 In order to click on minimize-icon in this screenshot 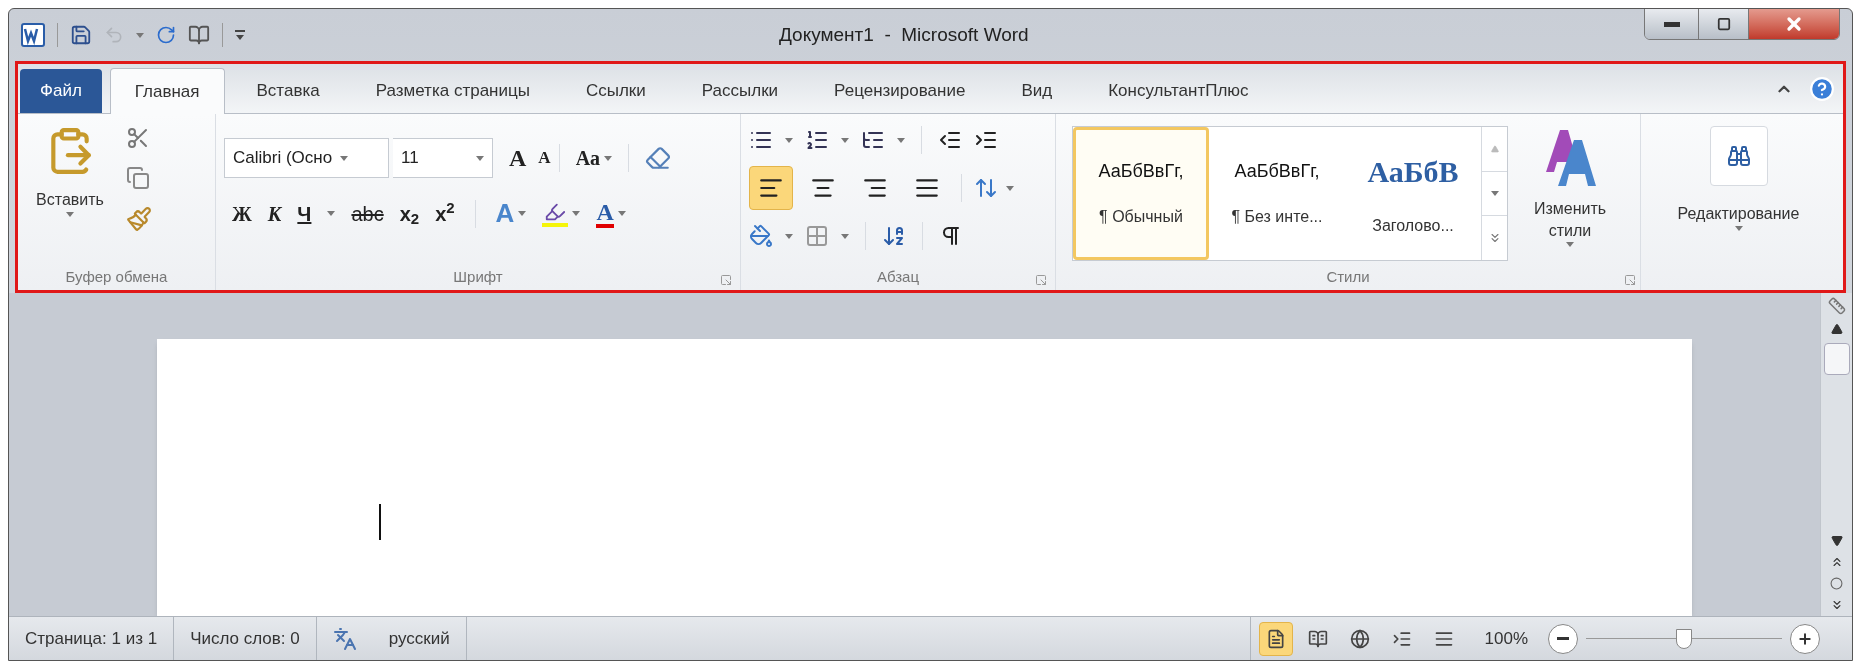, I will do `click(1671, 24)`.